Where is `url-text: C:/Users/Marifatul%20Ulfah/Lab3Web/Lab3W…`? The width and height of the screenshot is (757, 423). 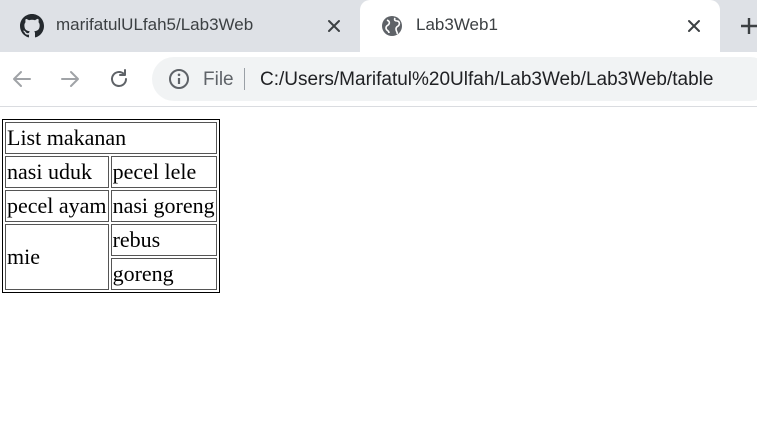 url-text: C:/Users/Marifatul%20Ulfah/Lab3Web/Lab3W… is located at coordinates (486, 80).